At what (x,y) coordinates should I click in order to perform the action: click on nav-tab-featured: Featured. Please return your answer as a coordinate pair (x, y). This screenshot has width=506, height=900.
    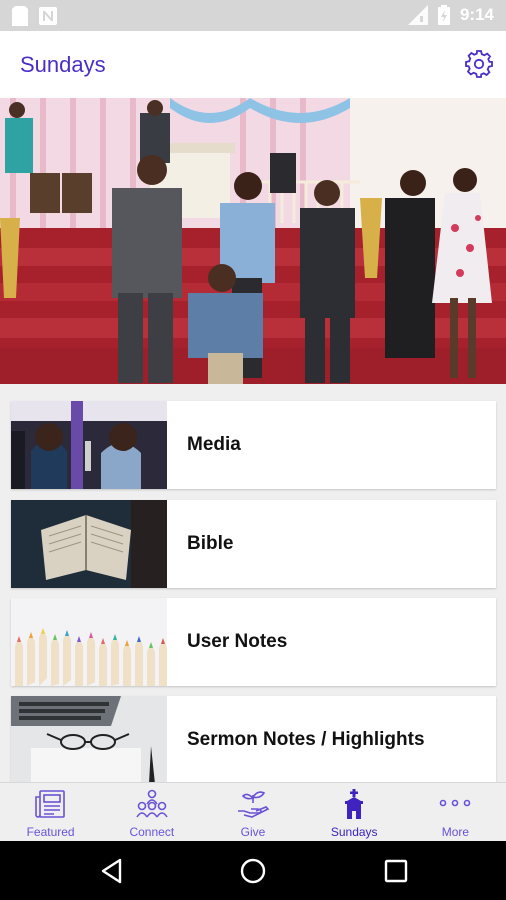
    Looking at the image, I should click on (50, 812).